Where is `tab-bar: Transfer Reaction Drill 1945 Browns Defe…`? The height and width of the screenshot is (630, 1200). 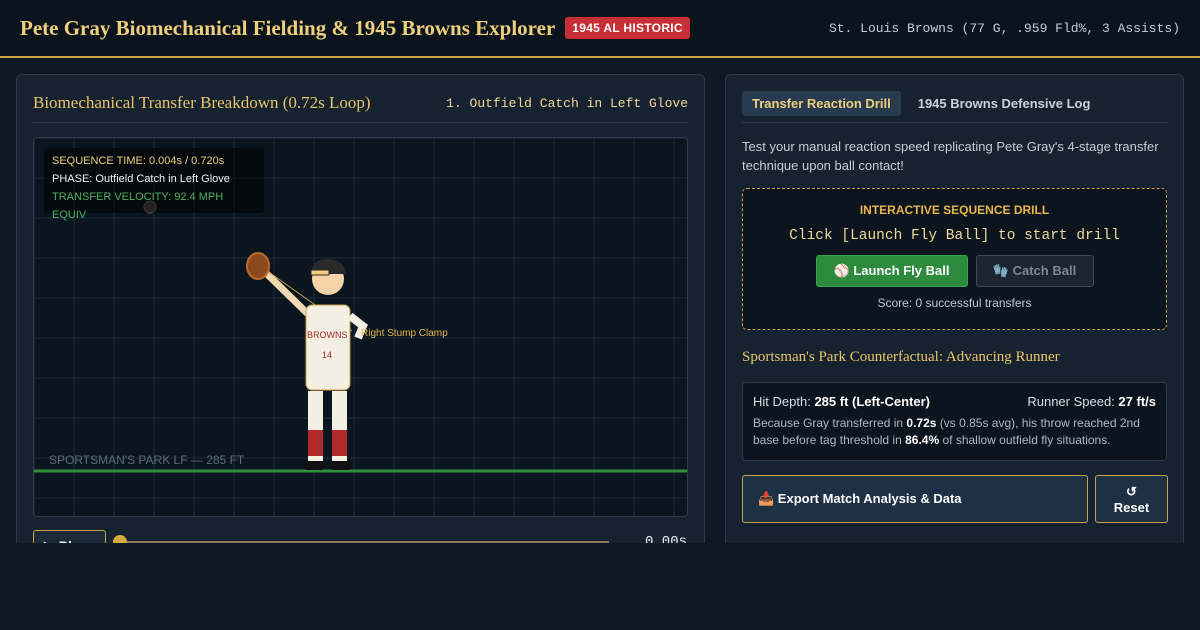
tab-bar: Transfer Reaction Drill 1945 Browns Defe… is located at coordinates (954, 107).